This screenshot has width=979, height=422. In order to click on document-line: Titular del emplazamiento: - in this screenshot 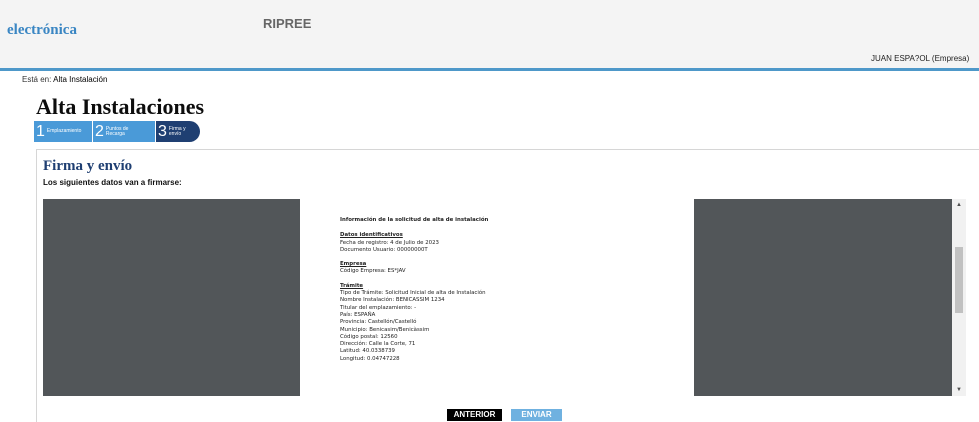, I will do `click(378, 307)`.